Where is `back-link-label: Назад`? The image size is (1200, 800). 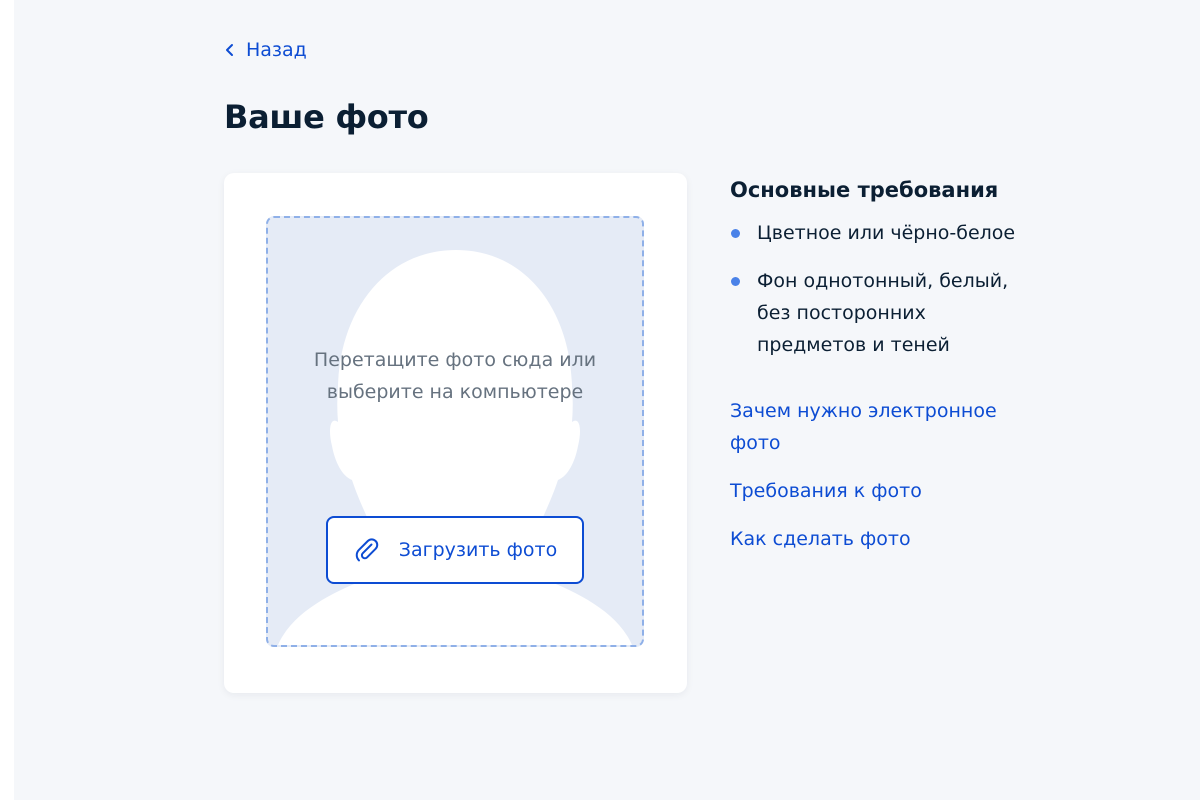
back-link-label: Назад is located at coordinates (276, 50).